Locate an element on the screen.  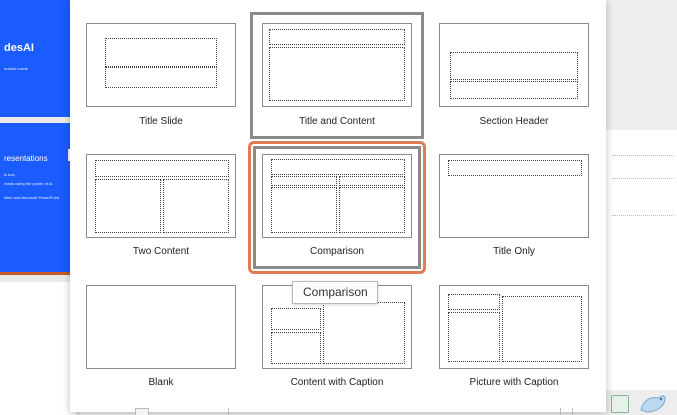
layout-section-header: Section Header is located at coordinates (514, 78).